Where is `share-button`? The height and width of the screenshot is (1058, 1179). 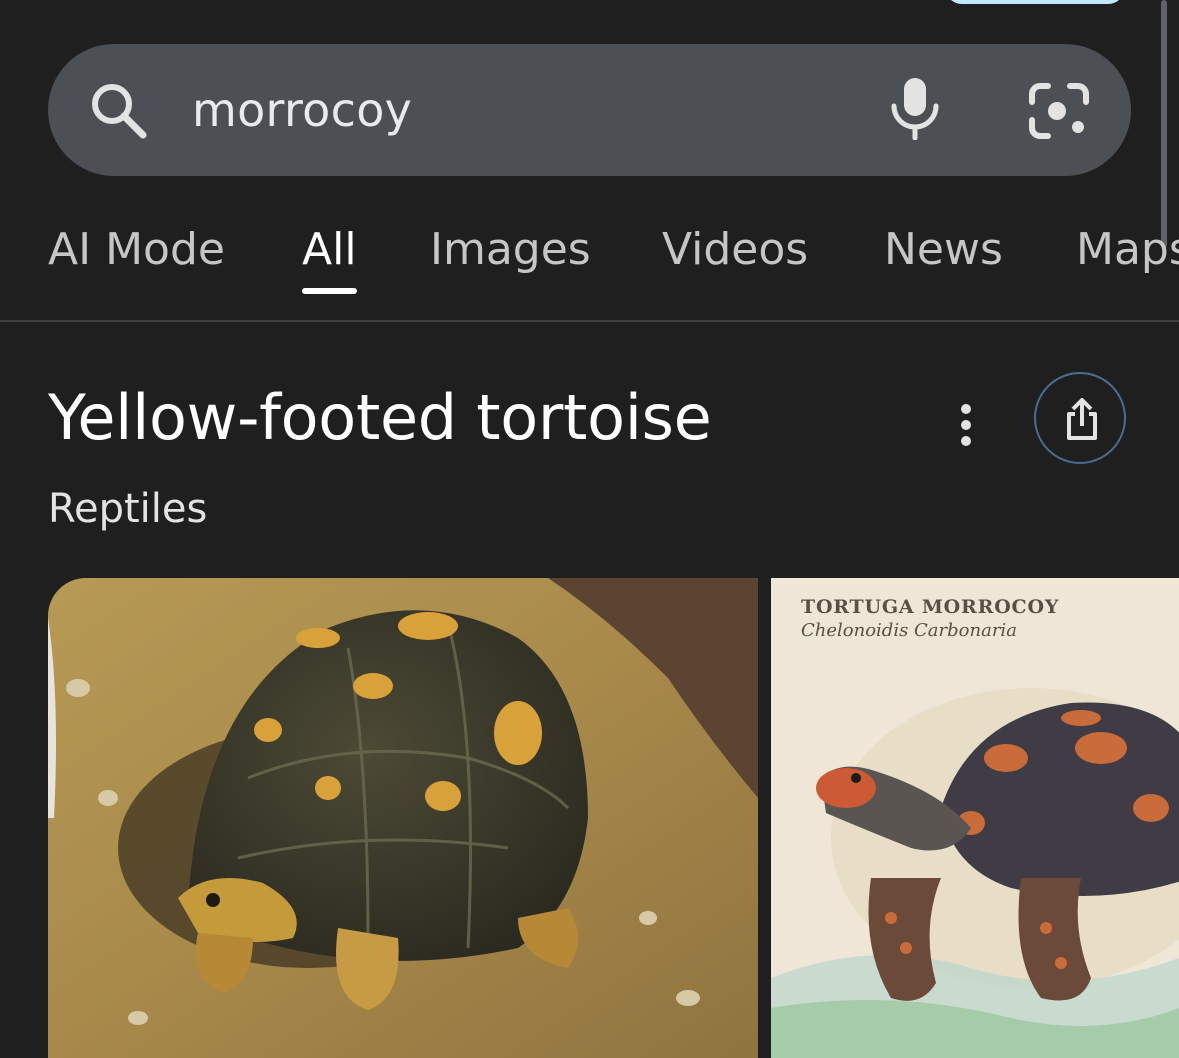
share-button is located at coordinates (1080, 418).